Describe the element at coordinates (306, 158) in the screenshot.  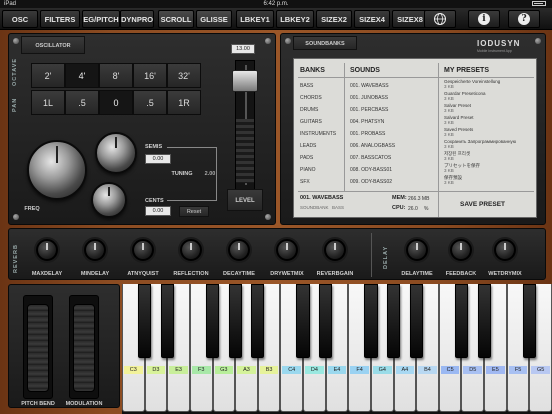
I see `bank-item: PADS` at that location.